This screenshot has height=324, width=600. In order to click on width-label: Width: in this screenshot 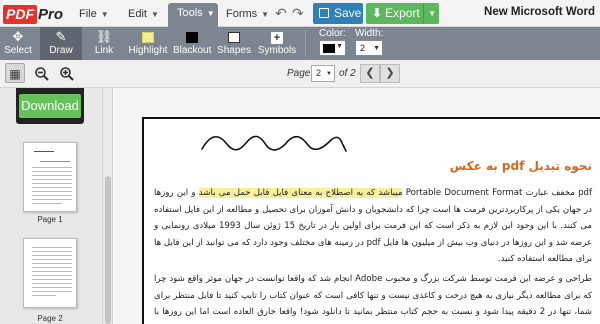, I will do `click(369, 33)`.